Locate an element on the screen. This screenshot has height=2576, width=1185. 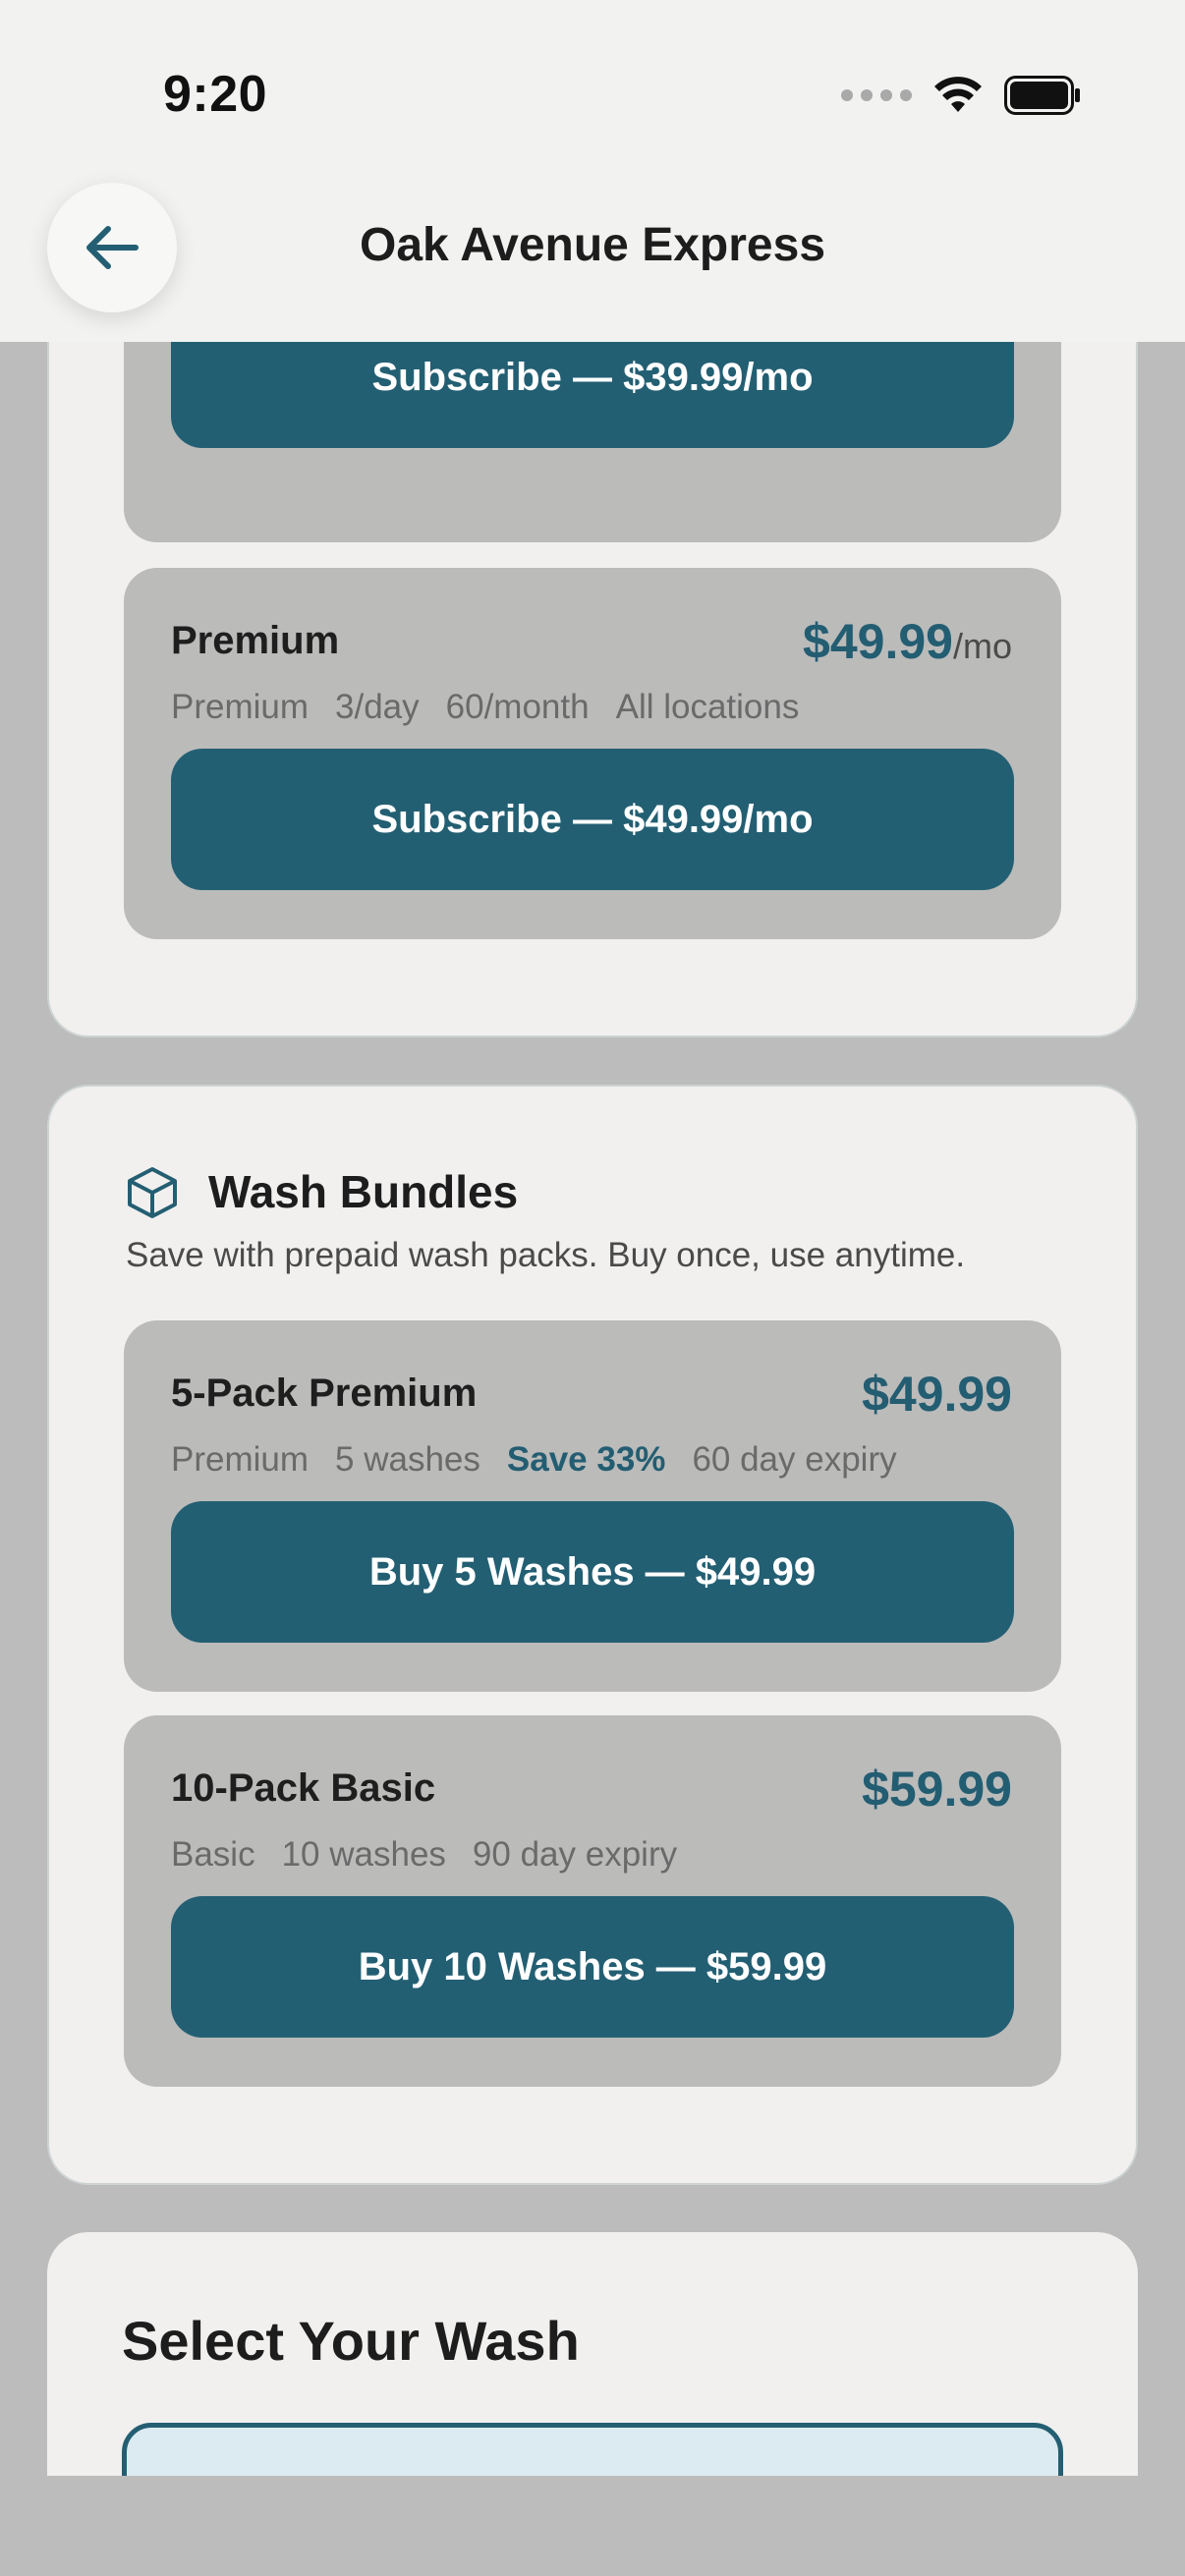
bundle-tags: Premium 5 washes Save 33% 60 day expiry is located at coordinates (534, 1460).